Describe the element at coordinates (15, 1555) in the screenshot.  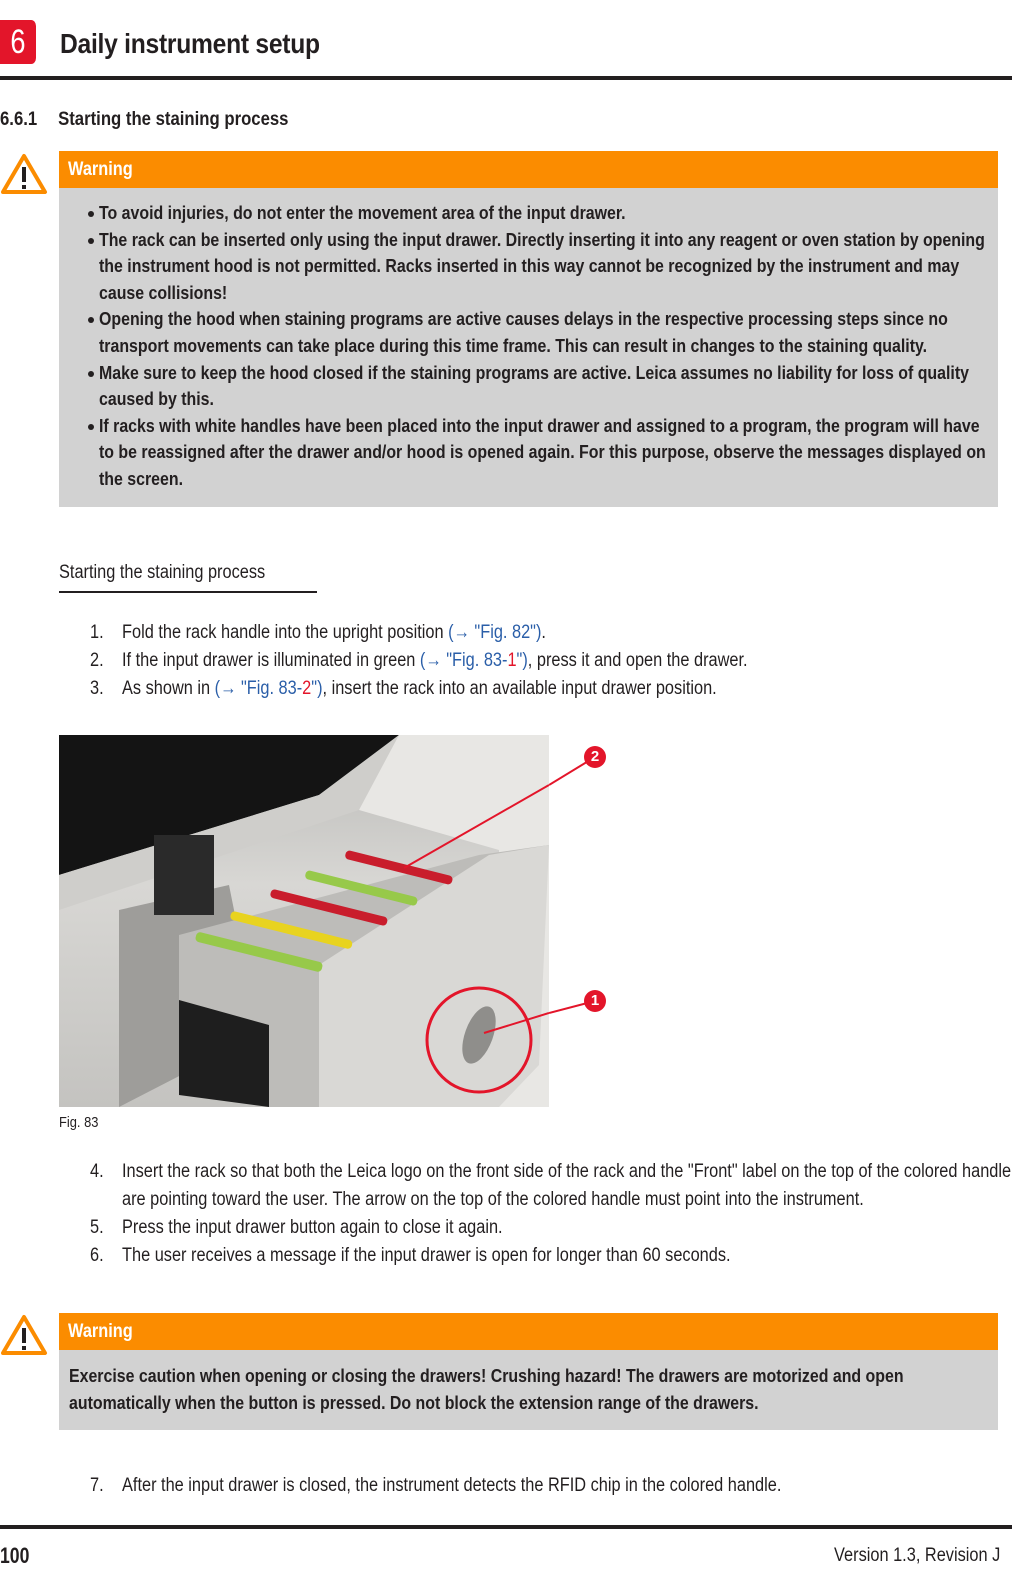
I see `page-number: 100` at that location.